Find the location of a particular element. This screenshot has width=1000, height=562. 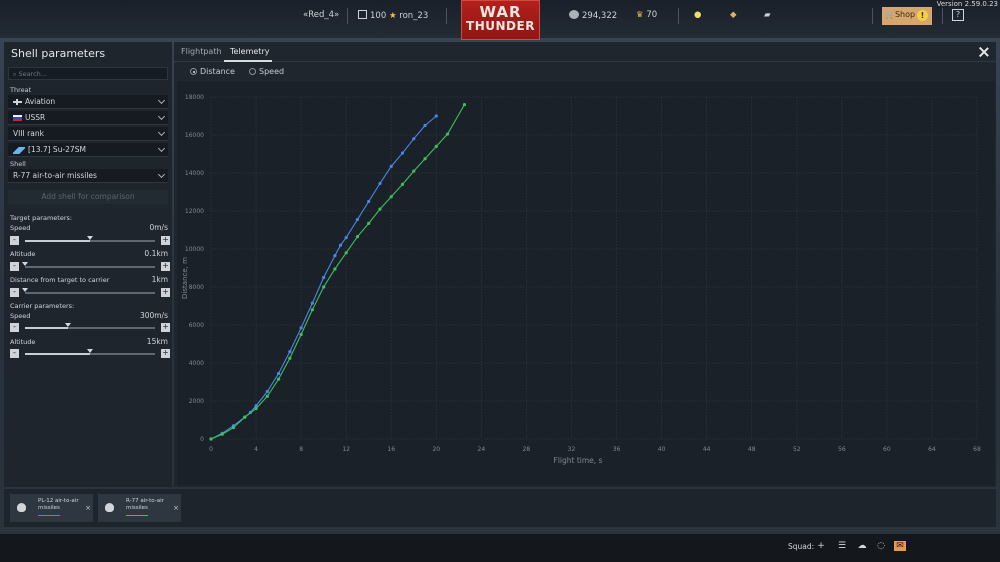

shop-button: 🛒Shop ! is located at coordinates (907, 16).